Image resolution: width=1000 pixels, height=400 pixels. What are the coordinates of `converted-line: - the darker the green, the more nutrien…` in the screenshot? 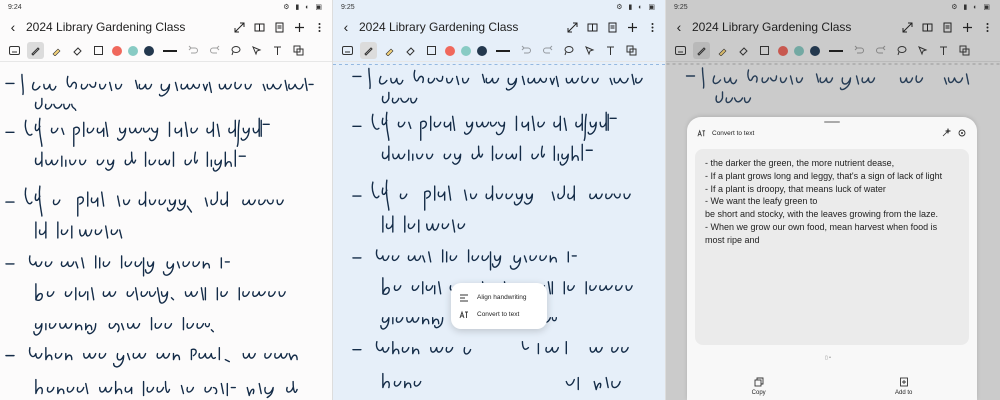 It's located at (800, 163).